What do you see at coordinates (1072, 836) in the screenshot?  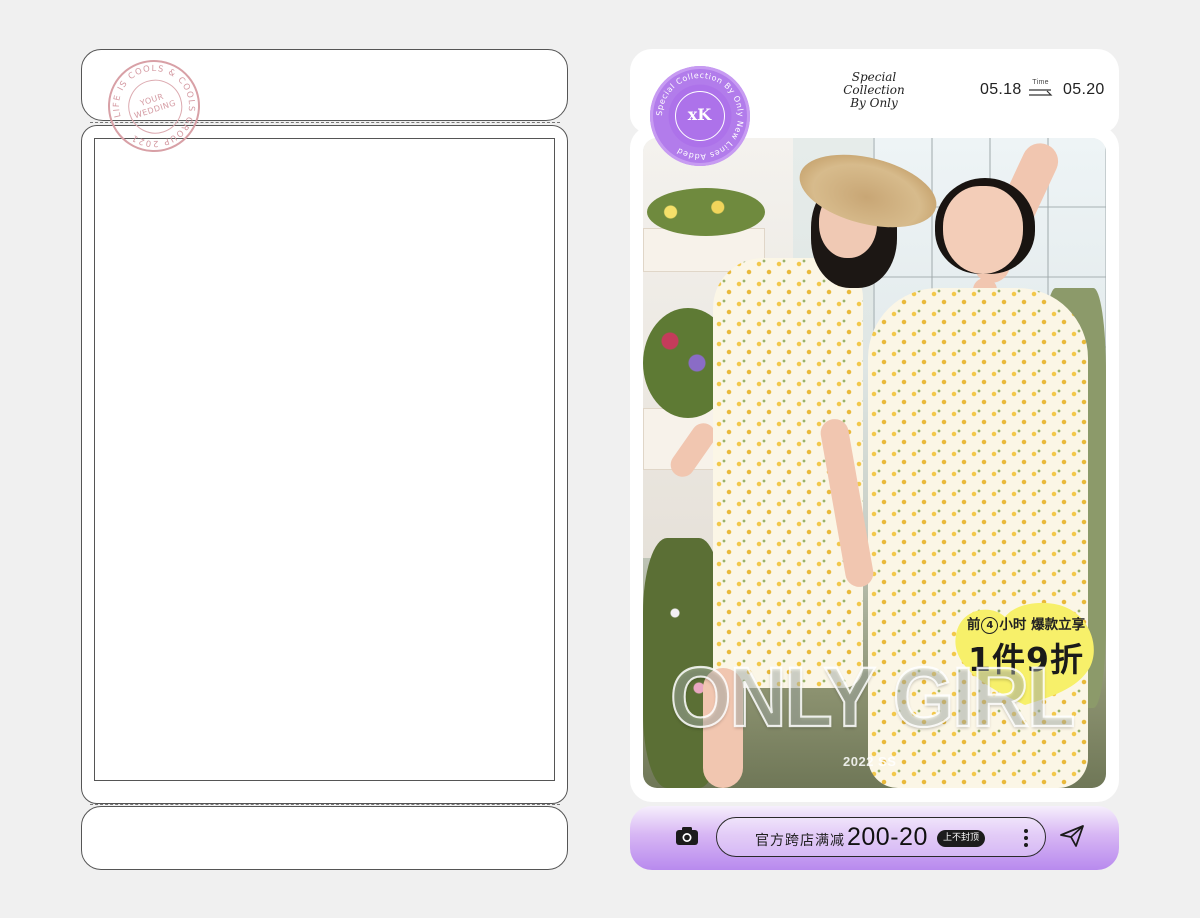 I see `send-icon` at bounding box center [1072, 836].